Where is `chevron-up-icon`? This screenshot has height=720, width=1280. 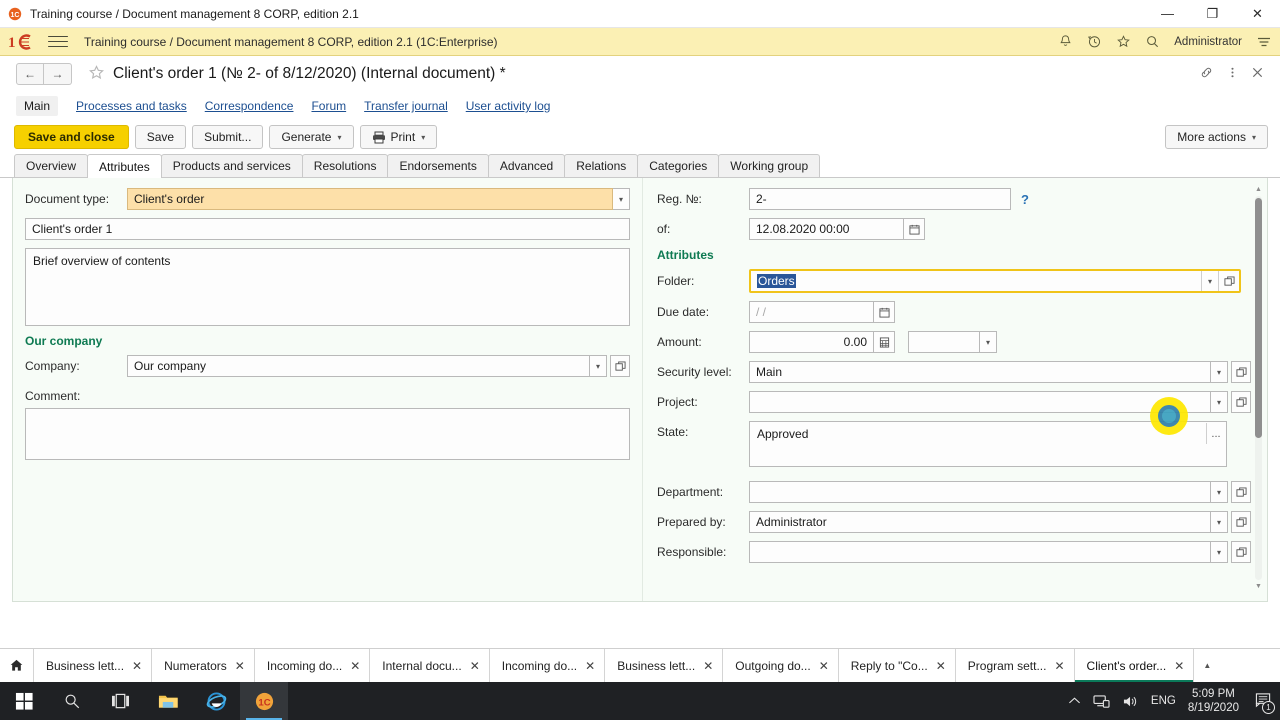 chevron-up-icon is located at coordinates (1074, 701).